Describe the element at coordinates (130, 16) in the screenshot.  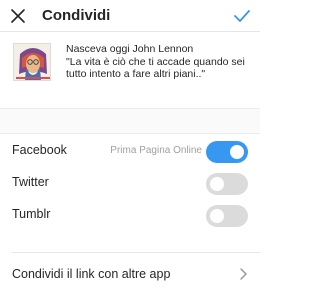
I see `top-bar: Condividi` at that location.